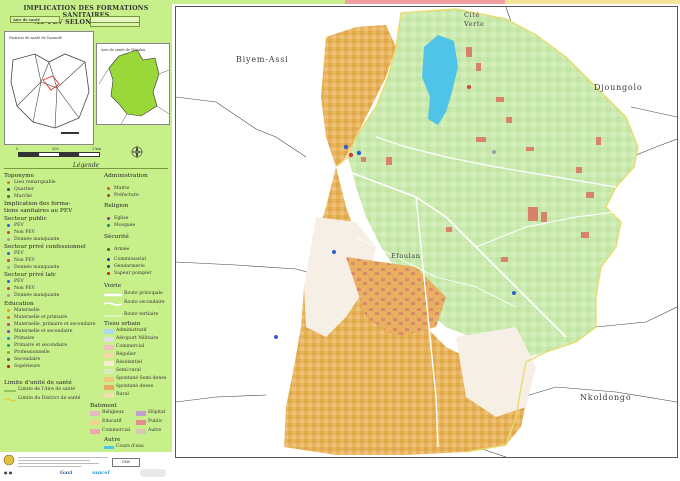 This screenshot has width=680, height=481. What do you see at coordinates (66, 473) in the screenshot?
I see `gavi-logo: Gavi` at bounding box center [66, 473].